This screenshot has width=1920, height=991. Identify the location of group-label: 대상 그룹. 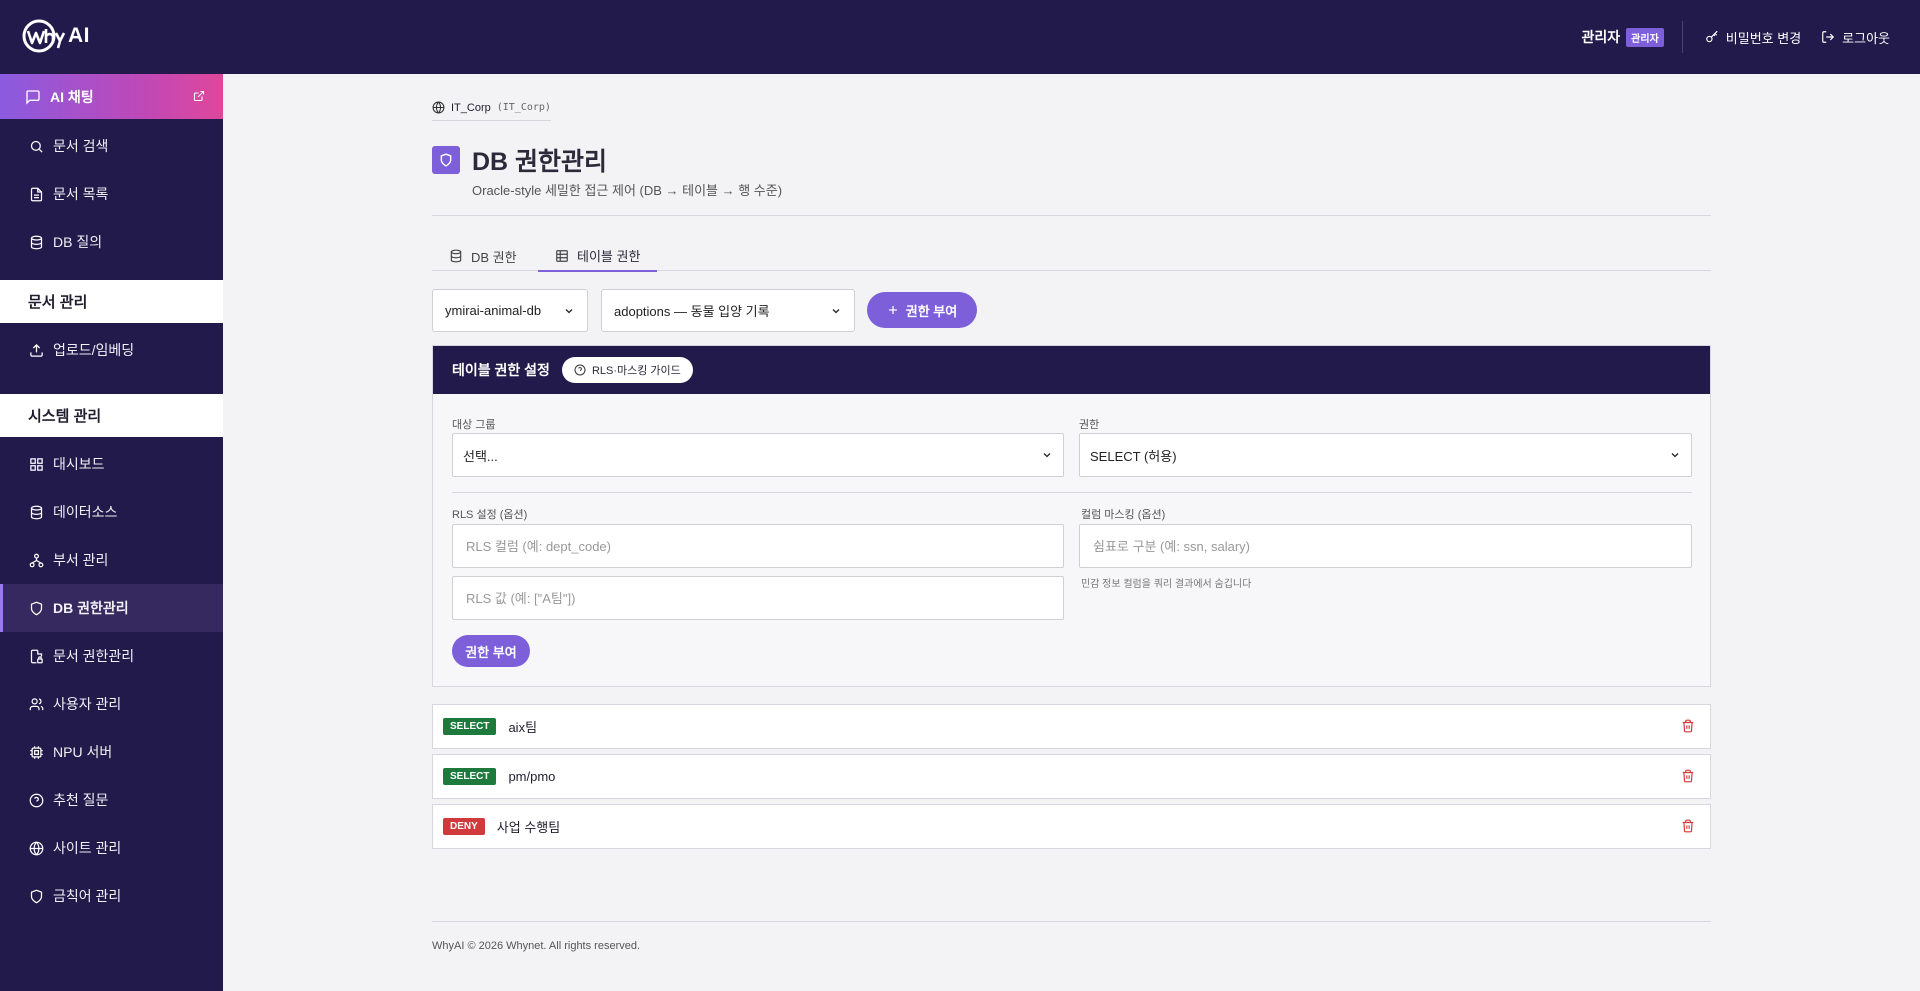
(474, 425).